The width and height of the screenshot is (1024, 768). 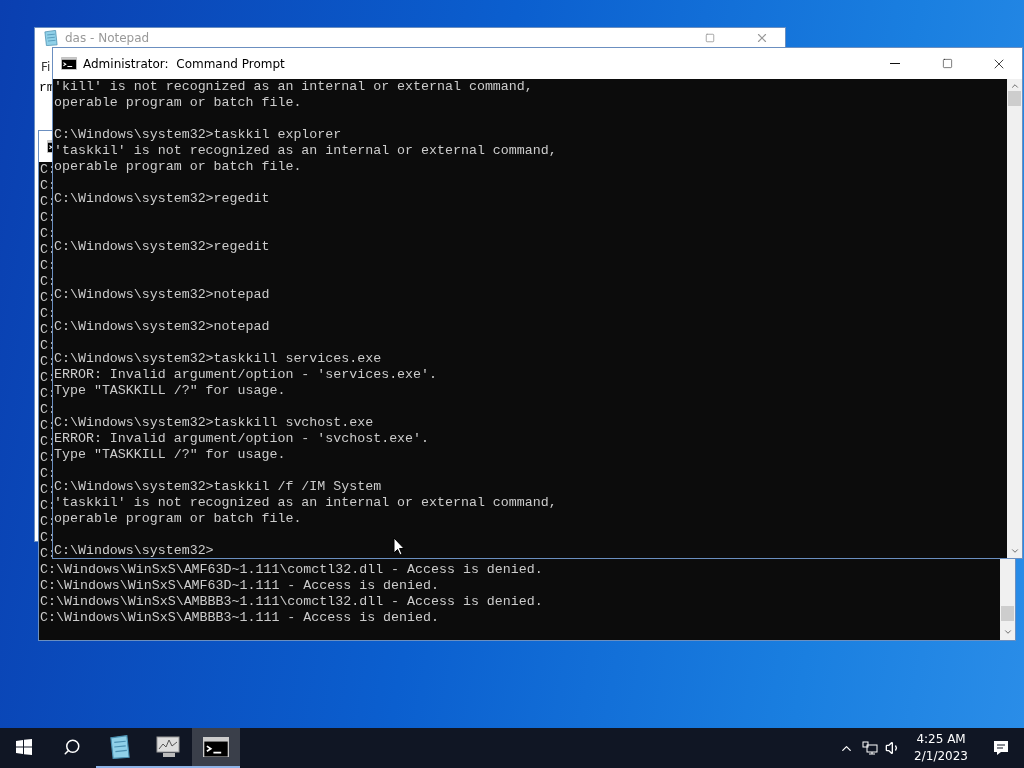 What do you see at coordinates (941, 748) in the screenshot?
I see `clock: 4:25 AM 2/1/2023` at bounding box center [941, 748].